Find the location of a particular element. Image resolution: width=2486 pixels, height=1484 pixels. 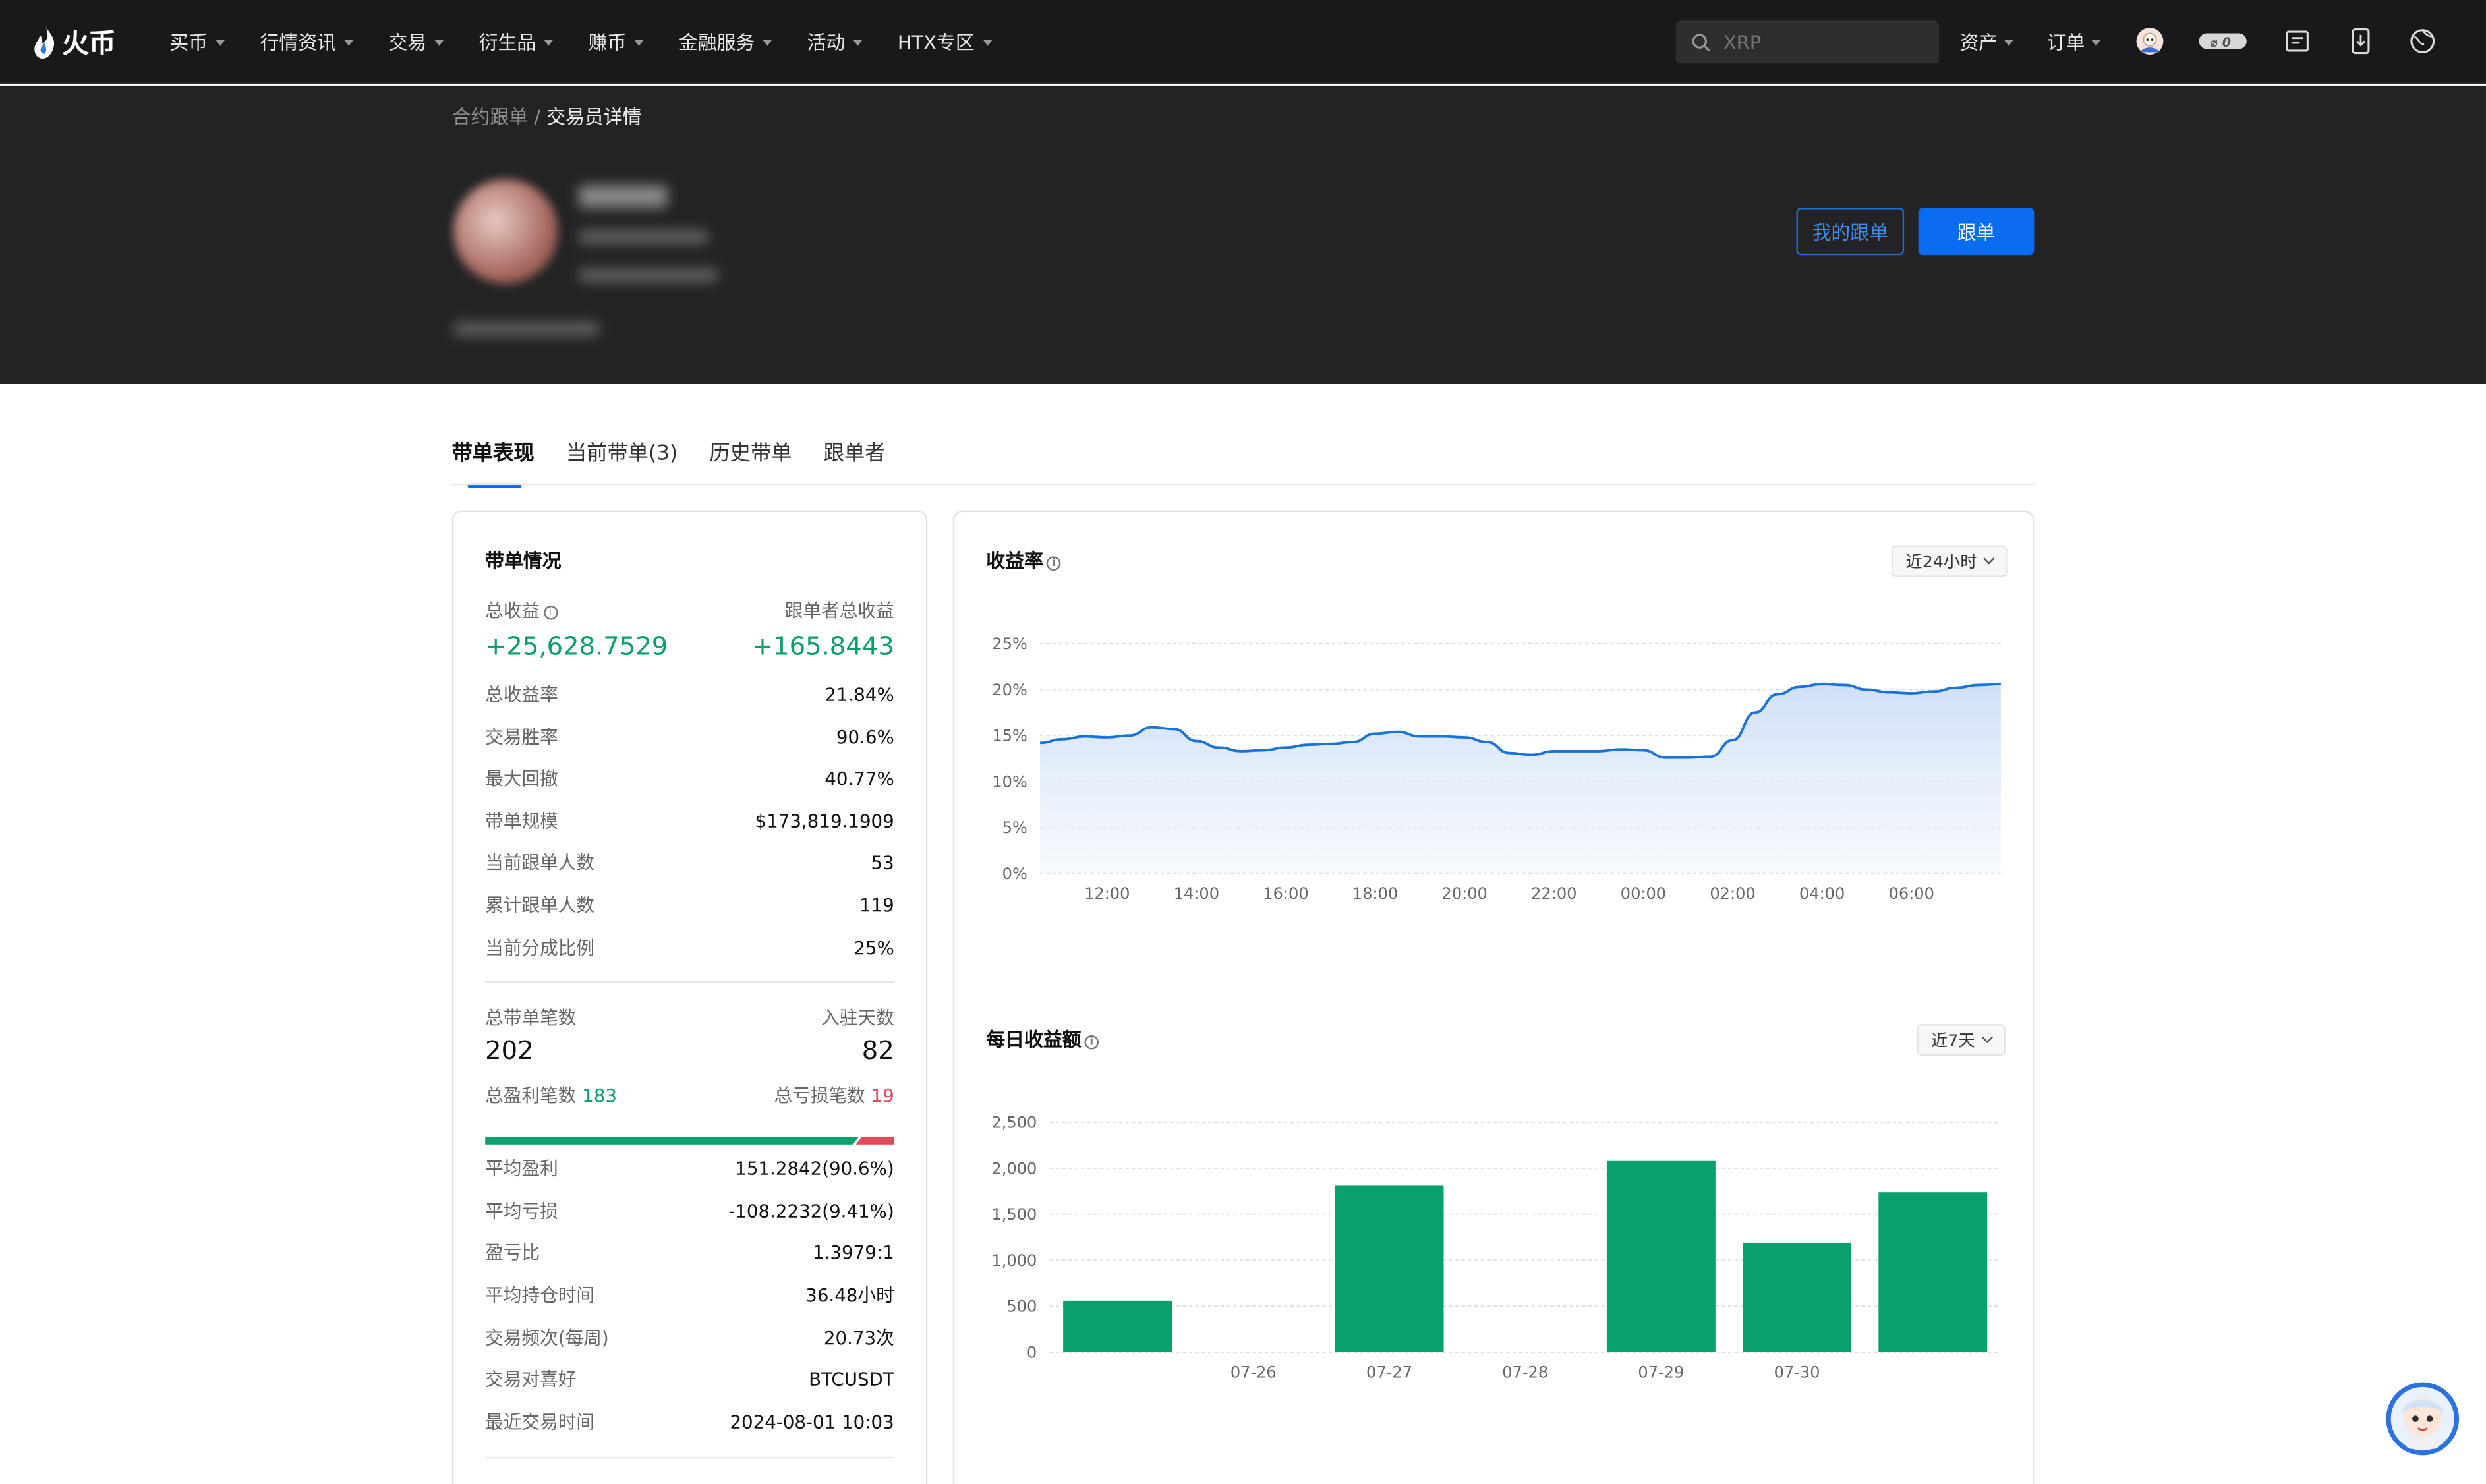

stat-value: BTCUSDT is located at coordinates (851, 1379).